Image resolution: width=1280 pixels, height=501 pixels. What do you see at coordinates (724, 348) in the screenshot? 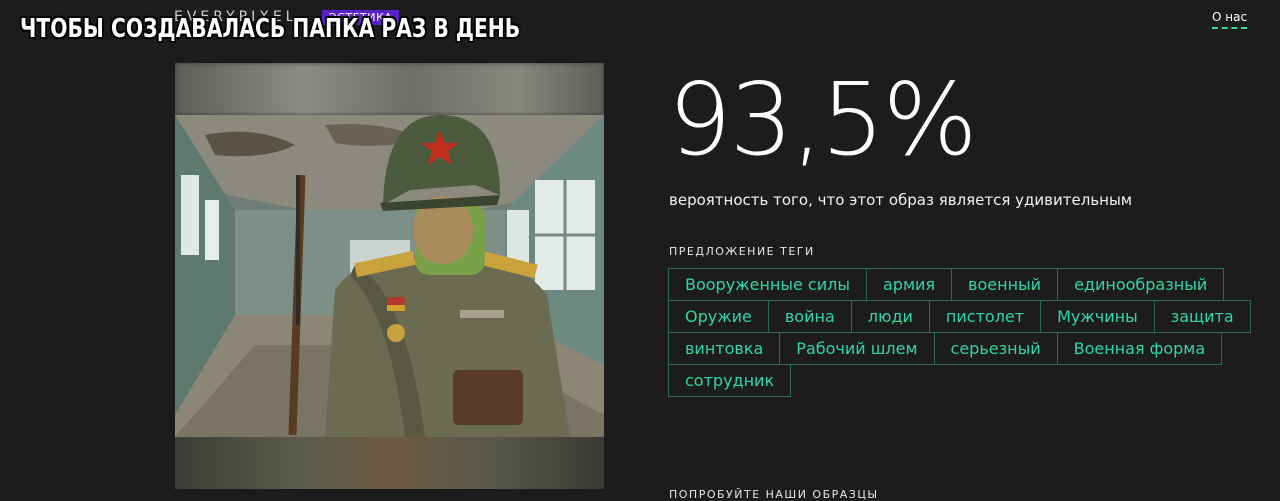
I see `tag: винтовка` at bounding box center [724, 348].